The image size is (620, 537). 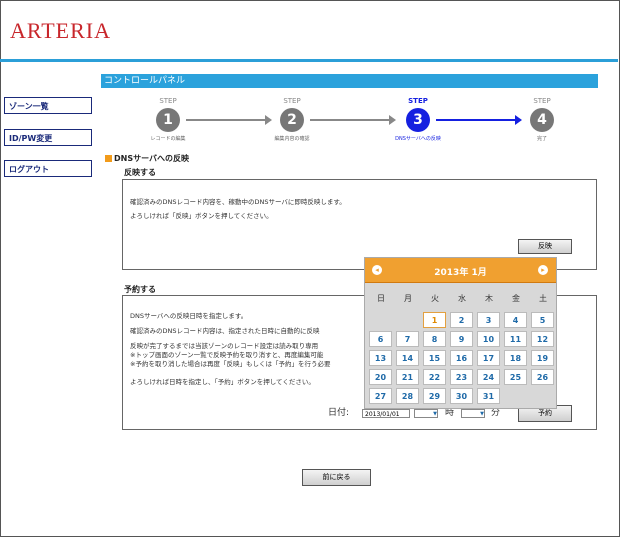 I want to click on weekday-6: 土, so click(x=543, y=298).